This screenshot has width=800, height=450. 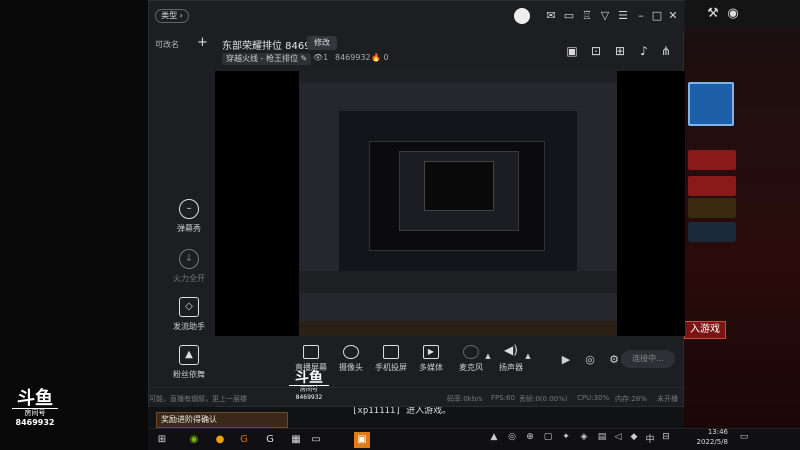 I want to click on taskbar-clock: 13:46 2022/5/8, so click(x=702, y=437).